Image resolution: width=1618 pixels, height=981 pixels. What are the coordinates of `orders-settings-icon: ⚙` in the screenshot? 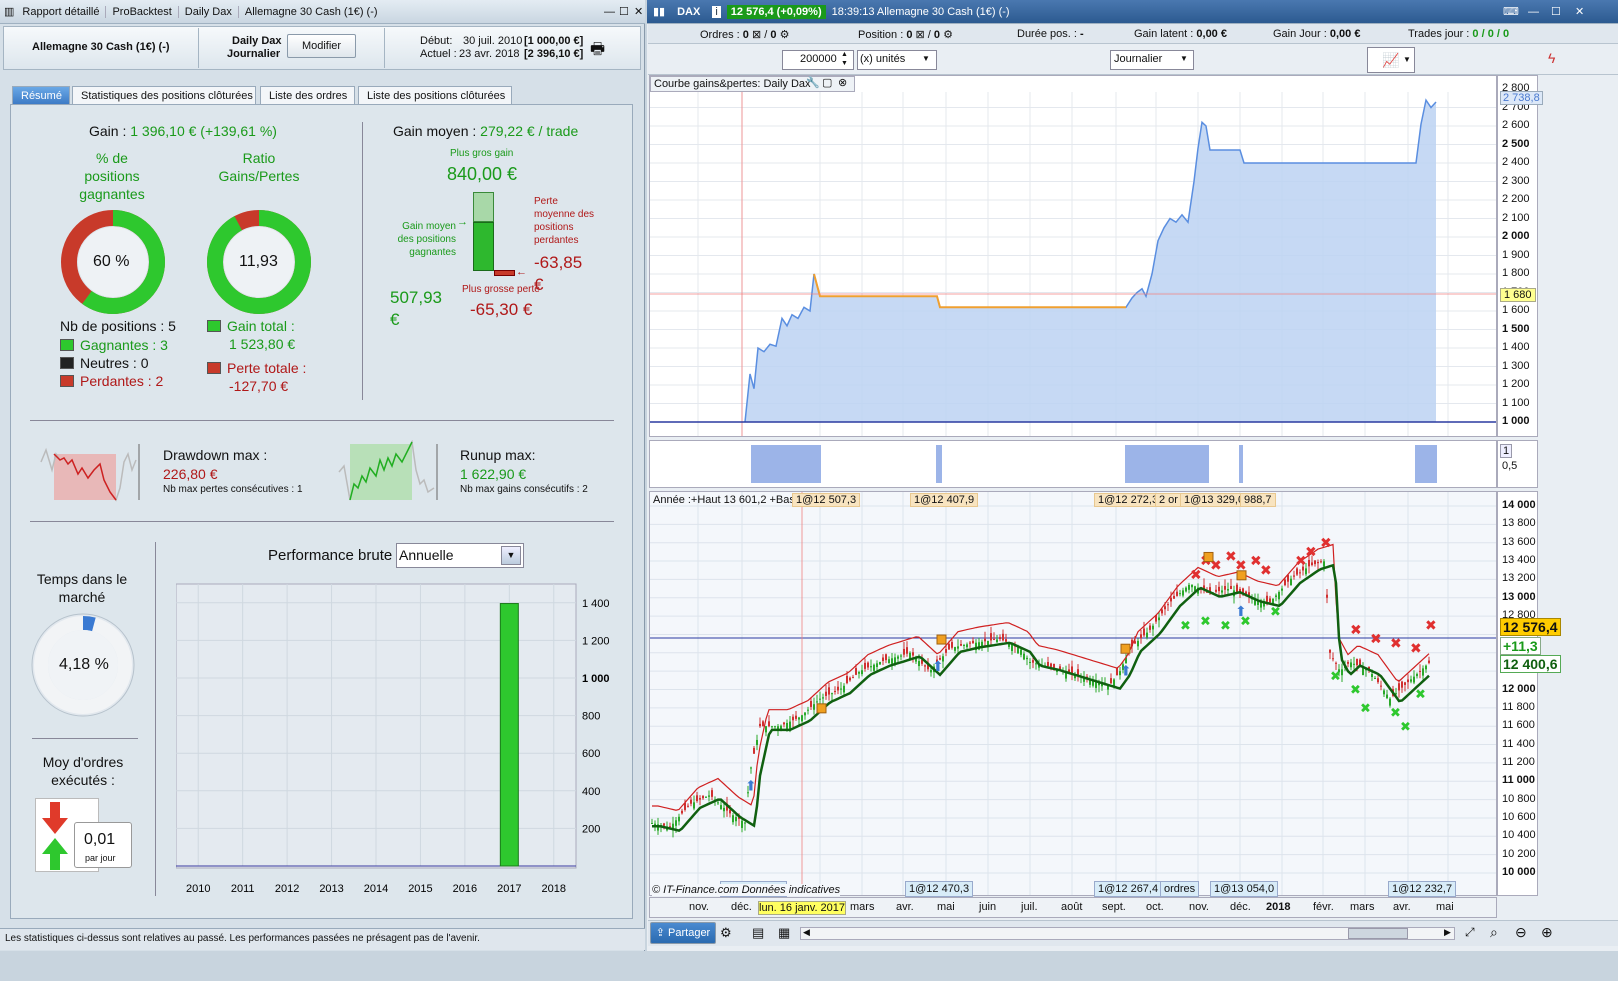 It's located at (785, 35).